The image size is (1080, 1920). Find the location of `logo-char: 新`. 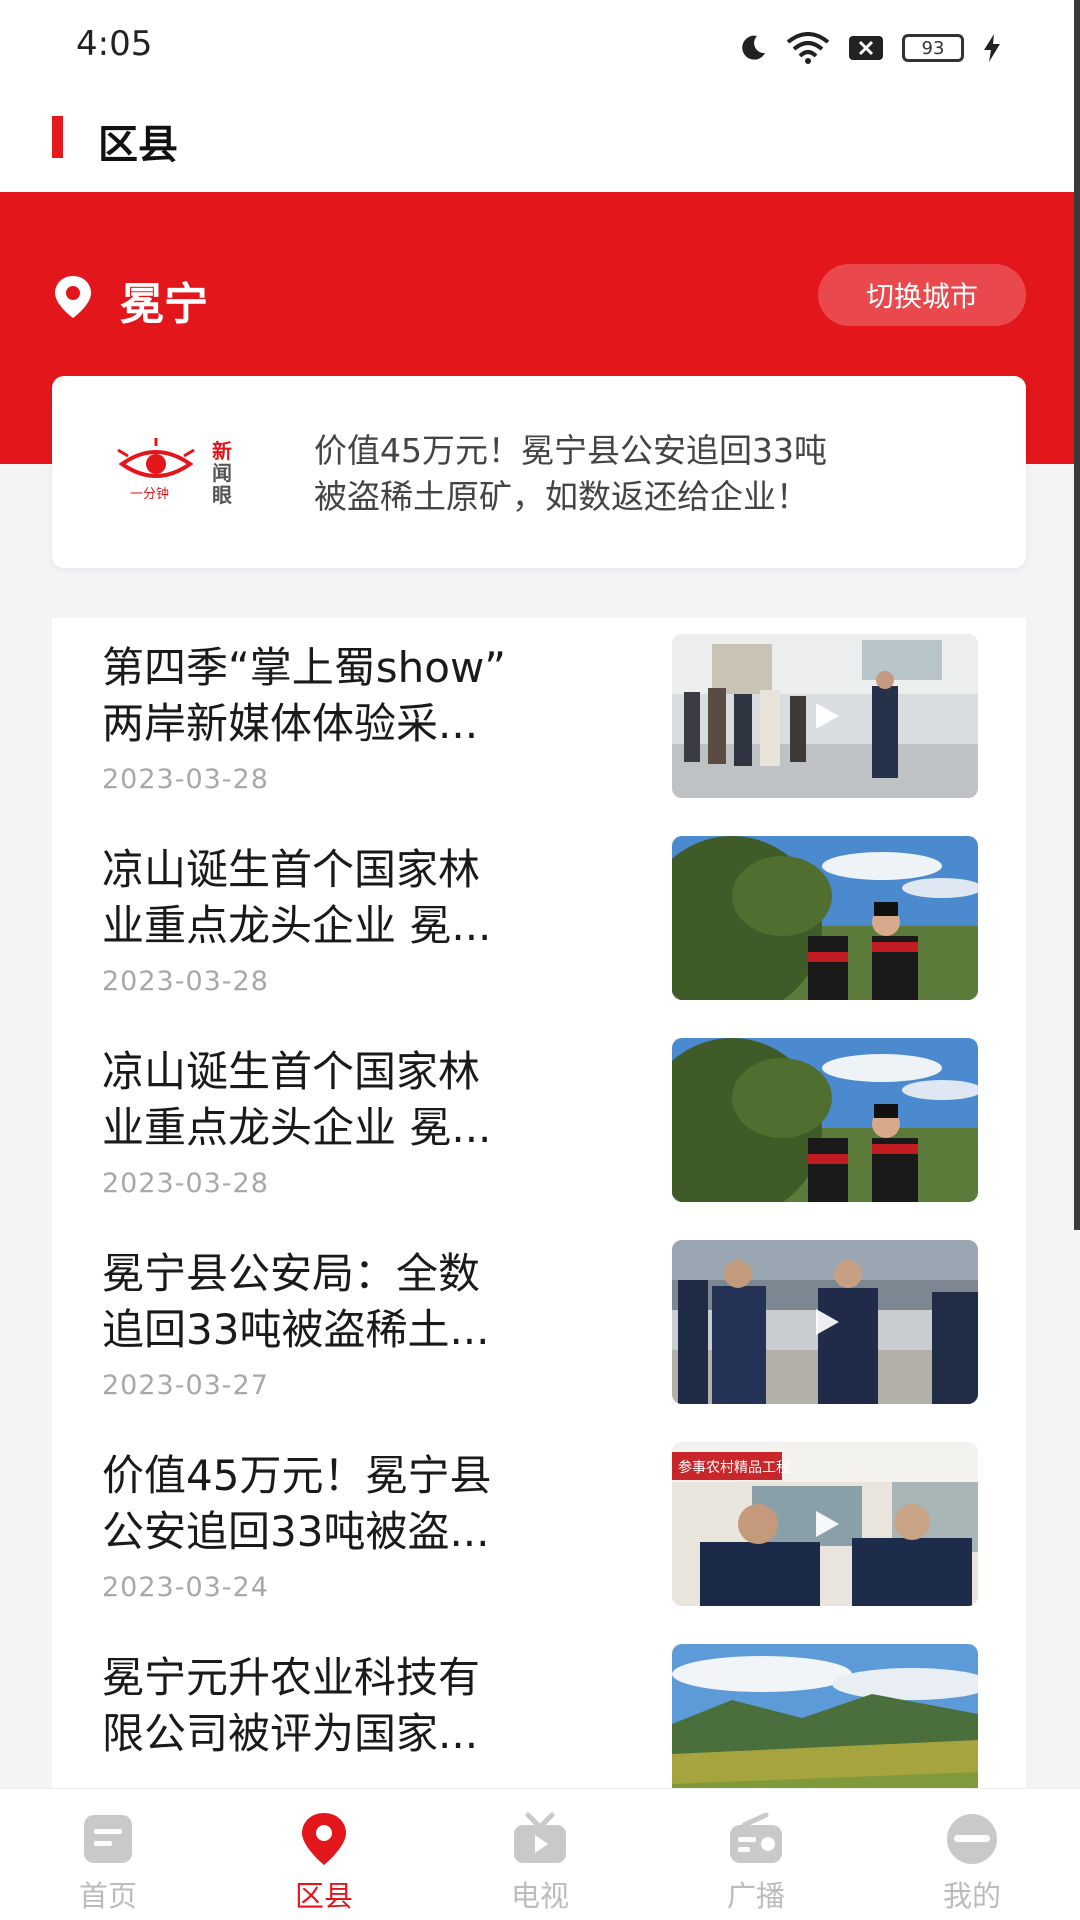

logo-char: 新 is located at coordinates (222, 451).